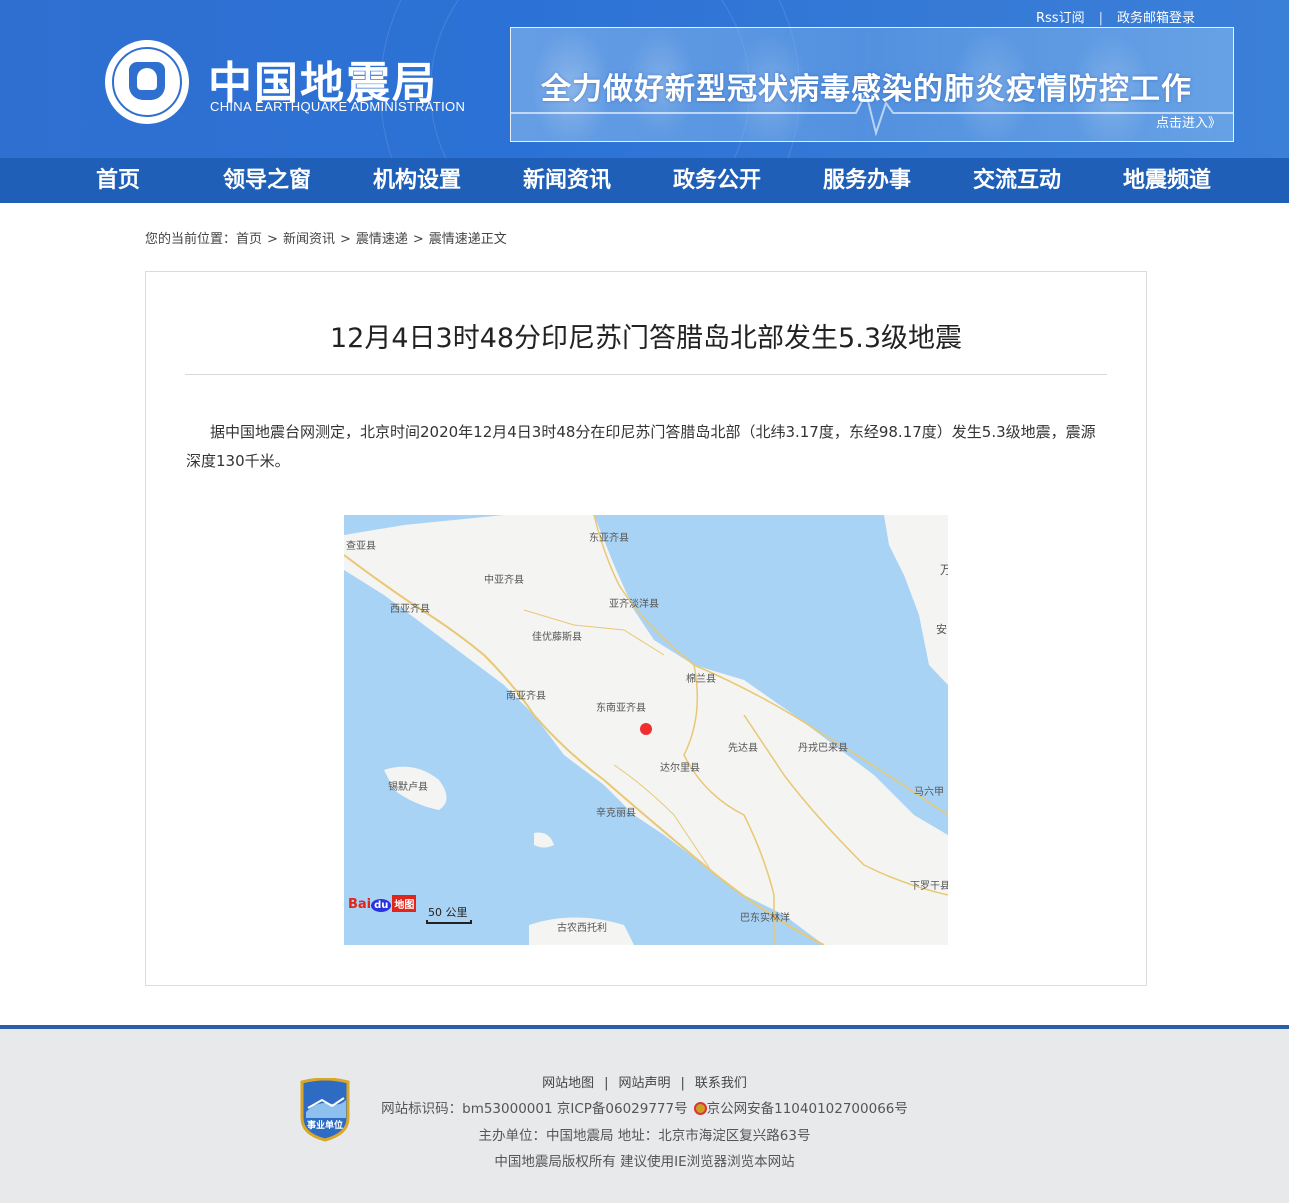 The width and height of the screenshot is (1289, 1203). What do you see at coordinates (1167, 180) in the screenshot?
I see `nav-item-earthquake-channel: 地震频道` at bounding box center [1167, 180].